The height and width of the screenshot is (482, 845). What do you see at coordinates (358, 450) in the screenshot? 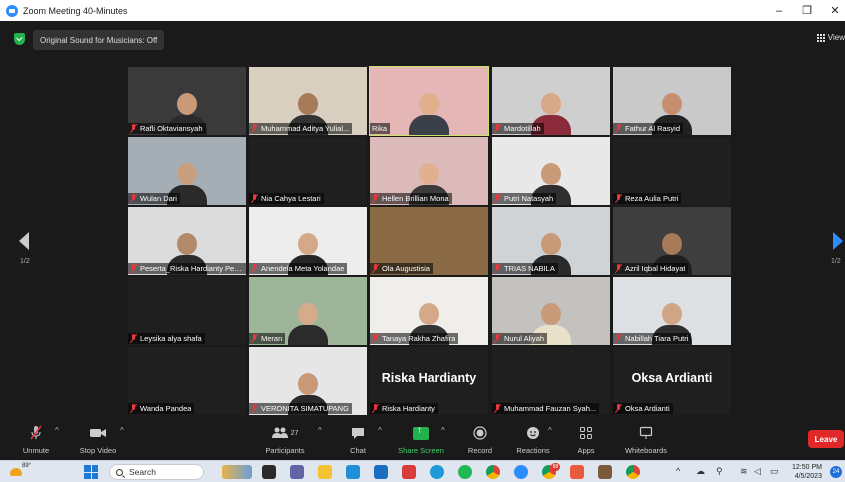
I see `chat-label: Chat` at bounding box center [358, 450].